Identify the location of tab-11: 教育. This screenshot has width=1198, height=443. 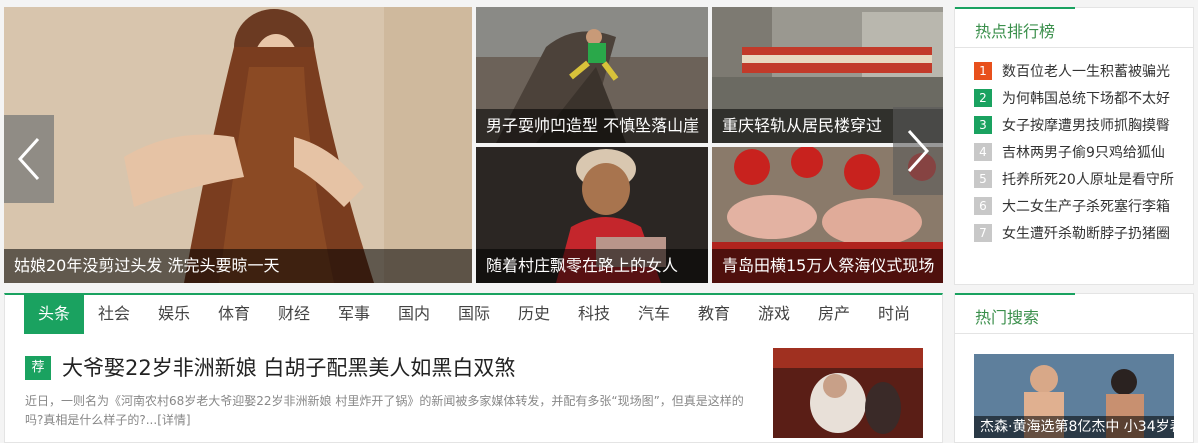
(714, 314).